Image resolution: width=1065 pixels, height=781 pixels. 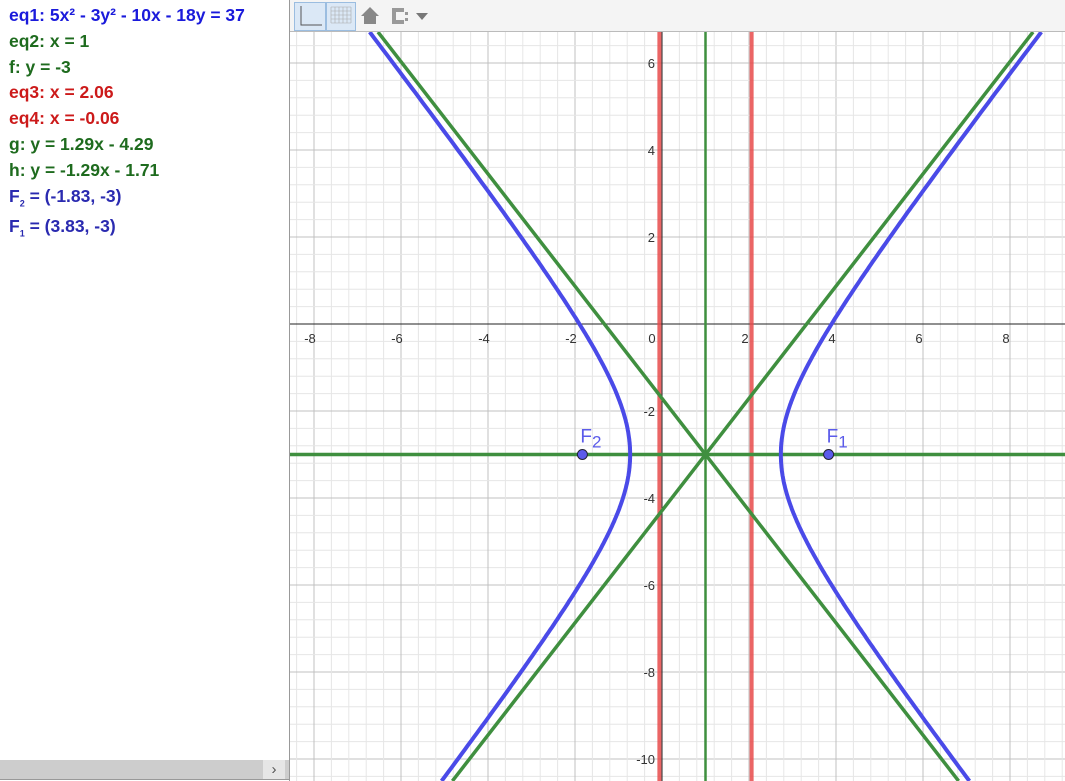 I want to click on algebra-item: eq3: x = 2.06, so click(x=61, y=92).